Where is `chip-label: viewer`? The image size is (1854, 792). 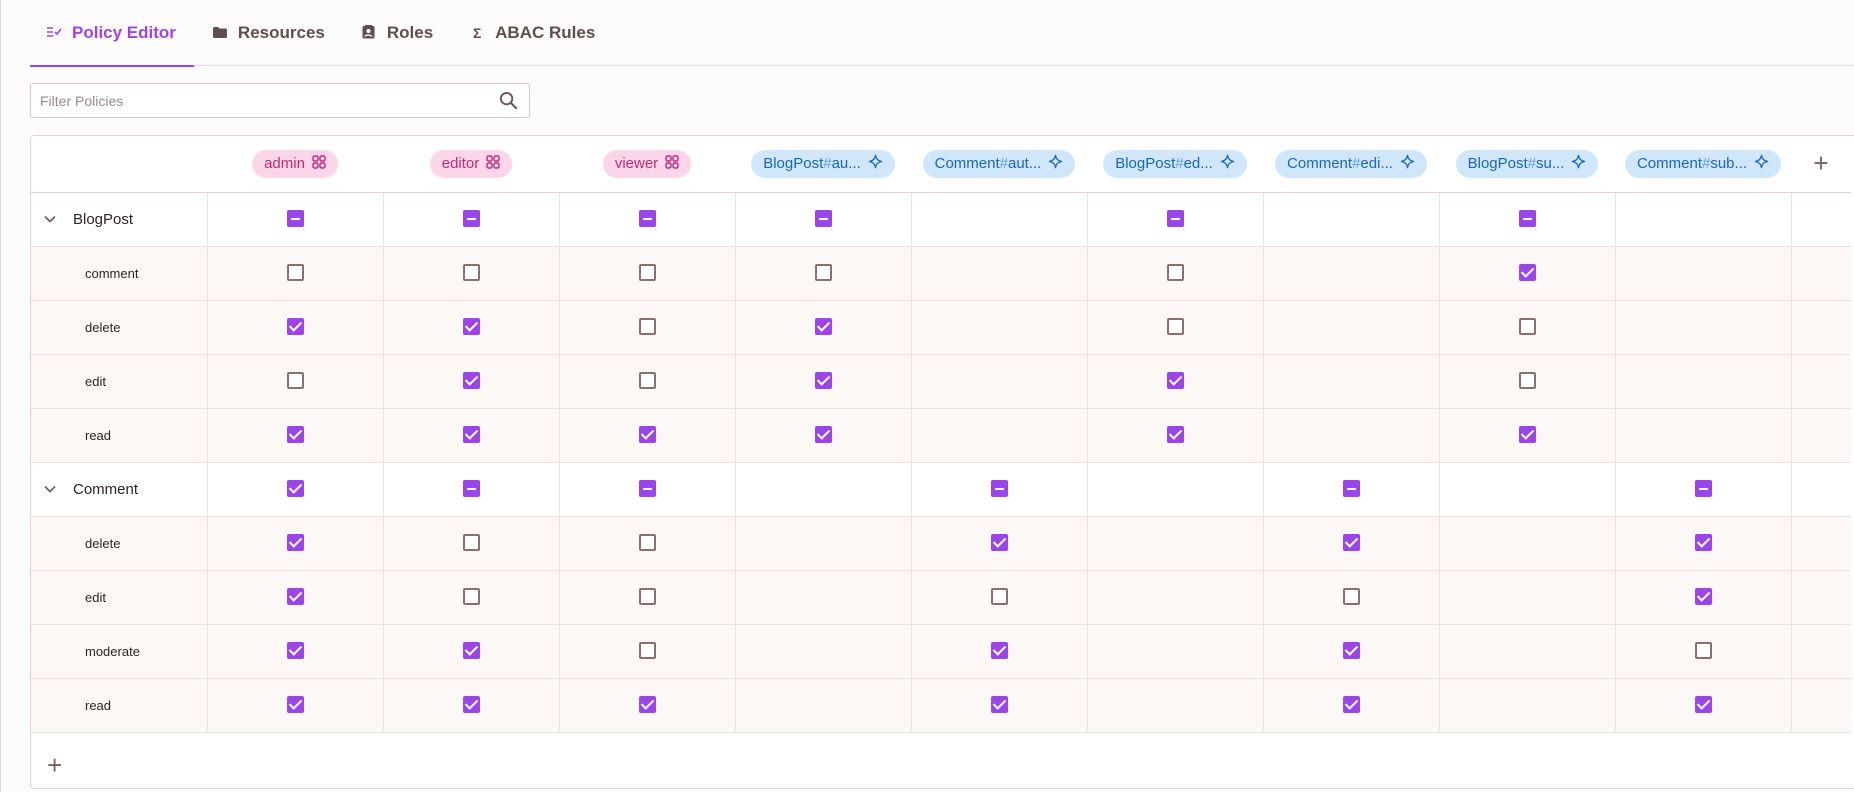 chip-label: viewer is located at coordinates (636, 163).